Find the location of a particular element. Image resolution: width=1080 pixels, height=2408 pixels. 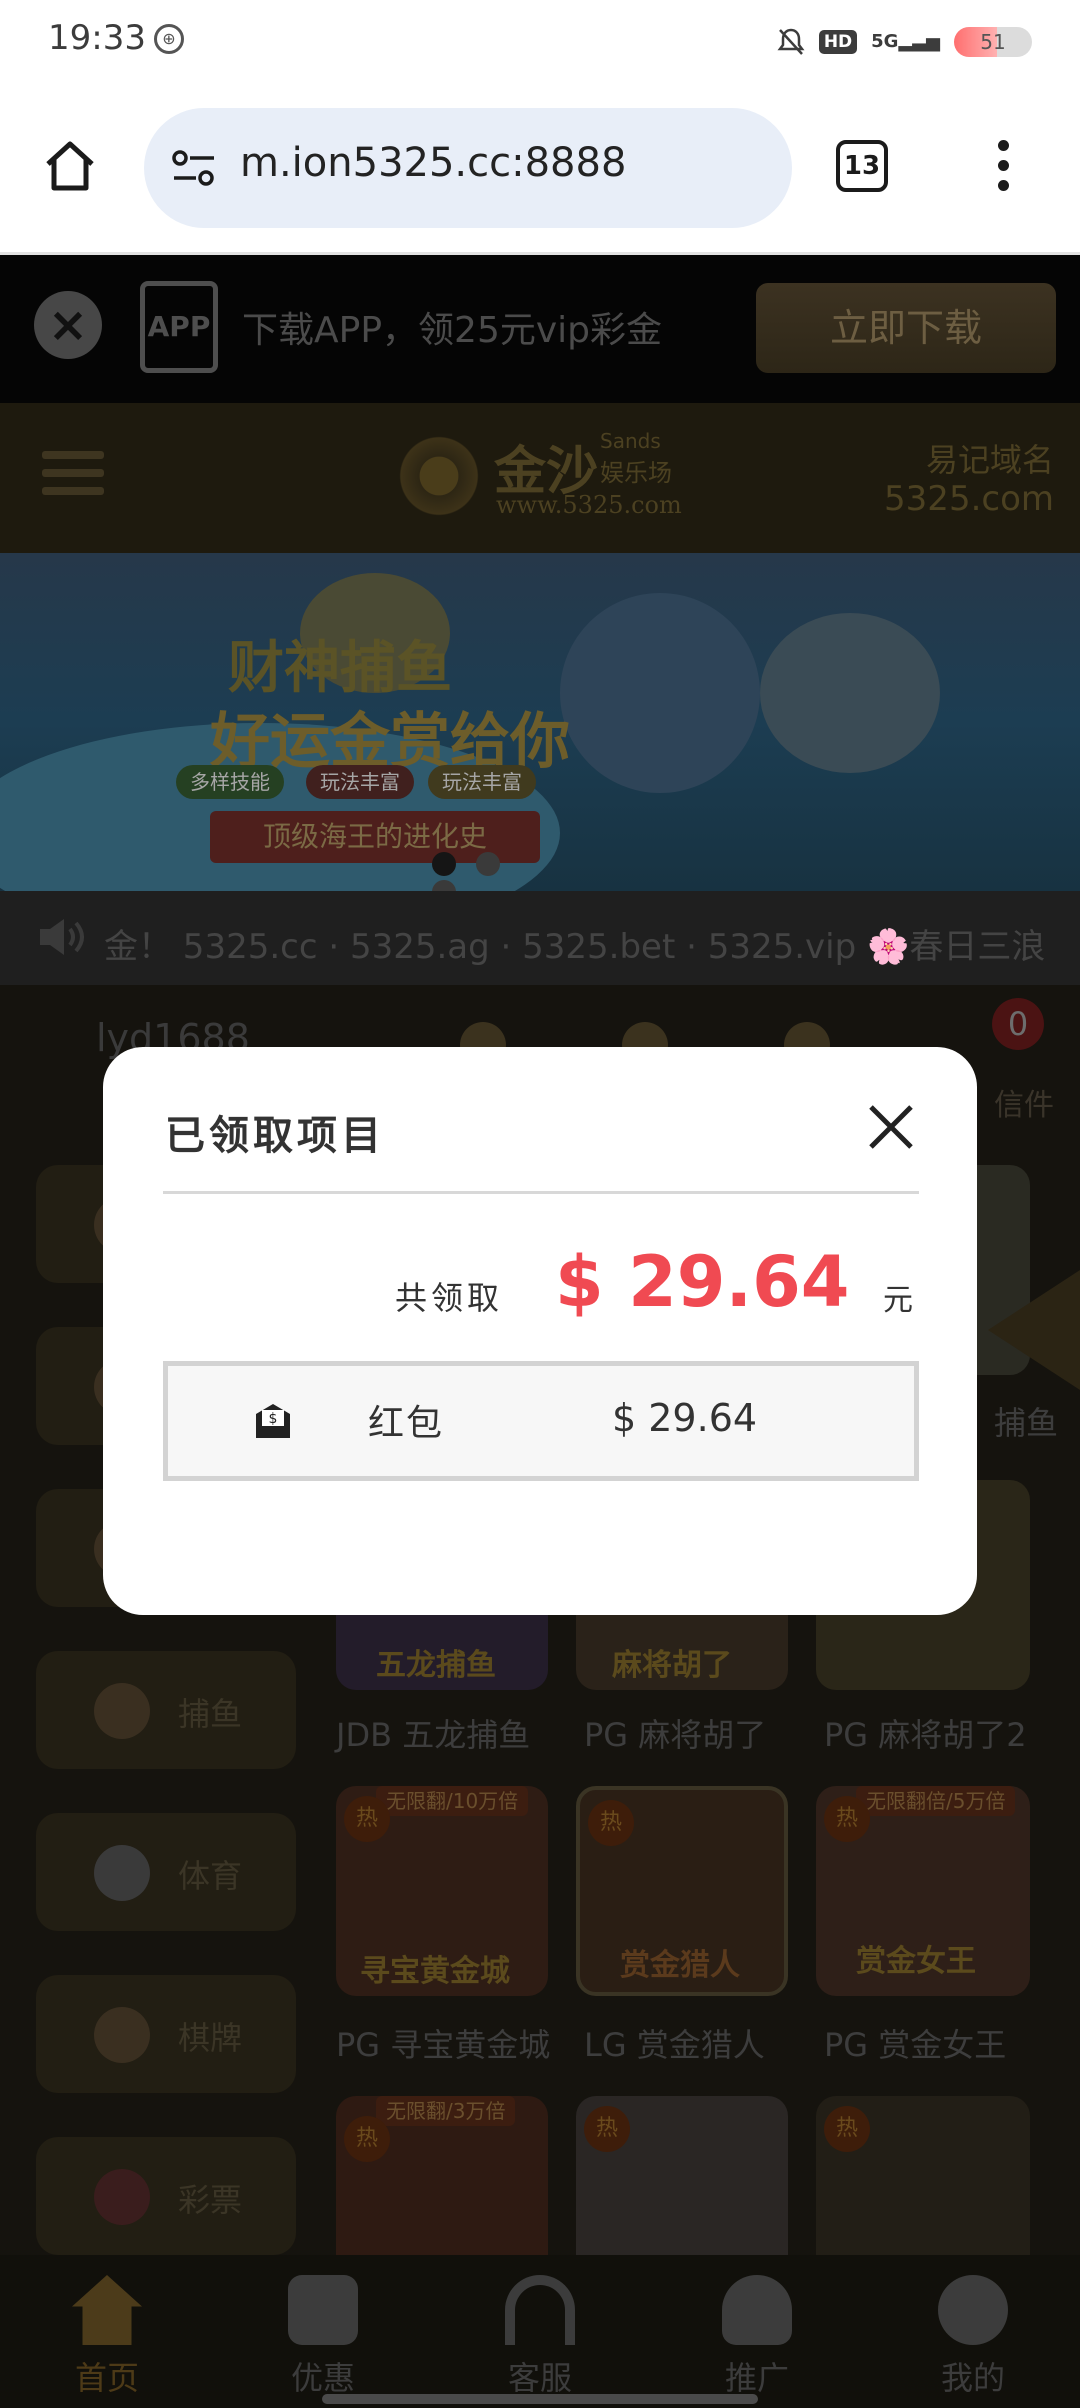

easy-domain-label: 易记域名 is located at coordinates (989, 460).